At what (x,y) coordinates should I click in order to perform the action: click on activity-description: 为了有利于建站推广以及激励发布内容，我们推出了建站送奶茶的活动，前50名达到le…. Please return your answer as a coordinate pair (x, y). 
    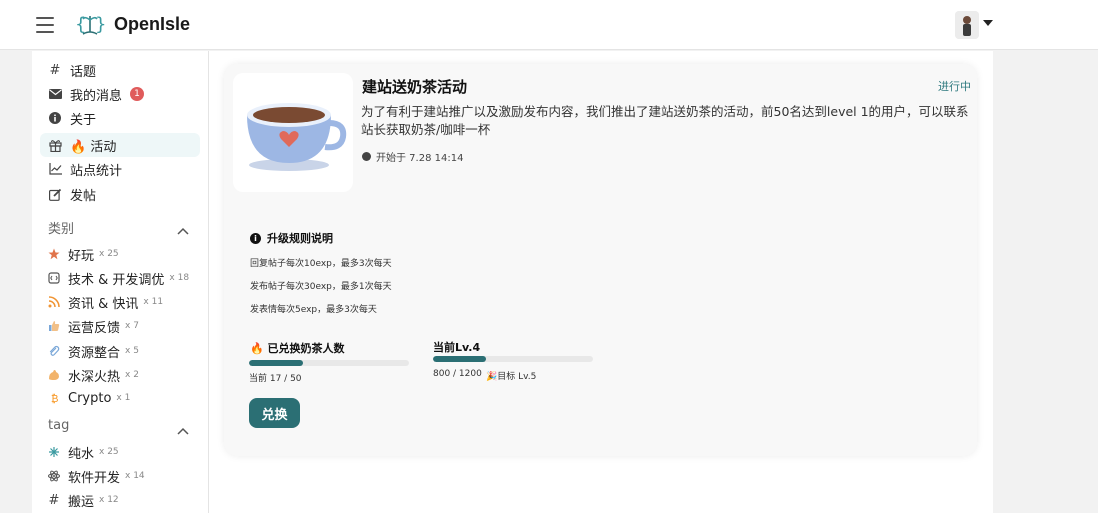
    Looking at the image, I should click on (665, 120).